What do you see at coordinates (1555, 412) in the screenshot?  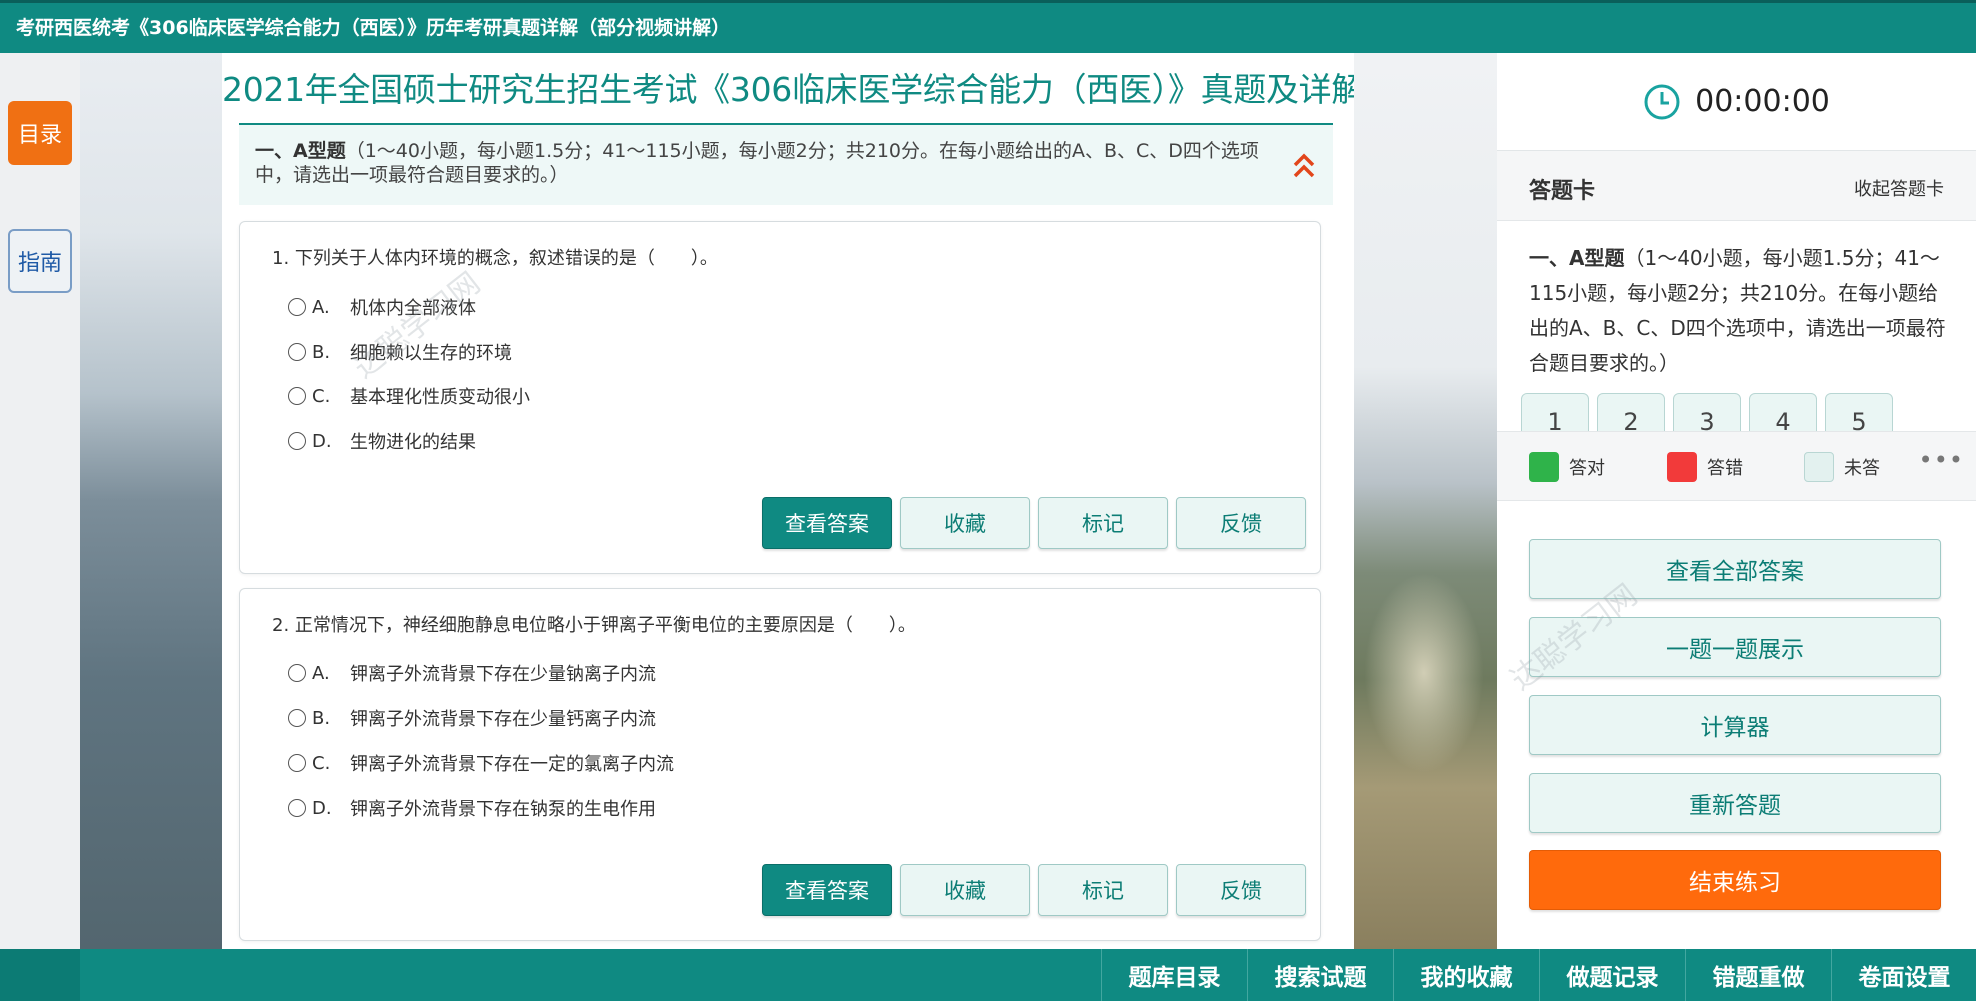 I see `question-number-button: 1` at bounding box center [1555, 412].